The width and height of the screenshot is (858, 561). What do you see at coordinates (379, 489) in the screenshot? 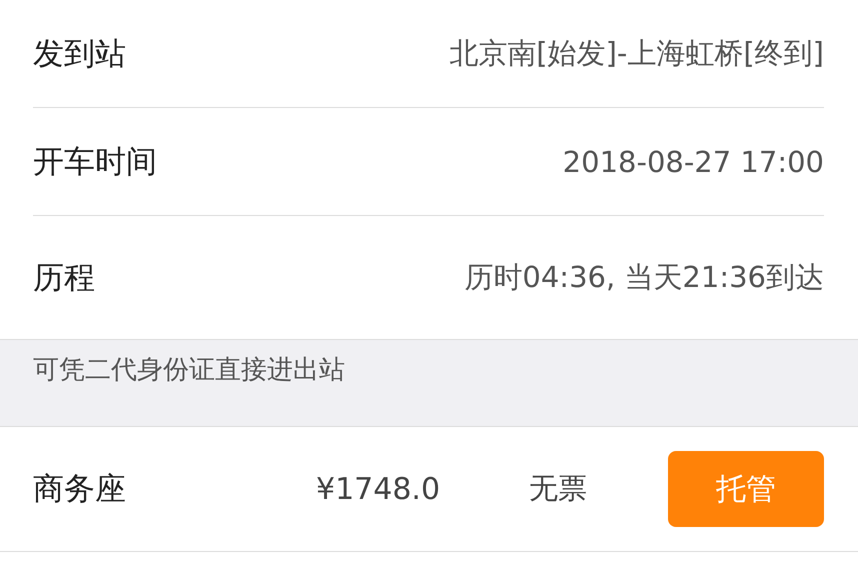
I see `seat-price: ¥1748.0` at bounding box center [379, 489].